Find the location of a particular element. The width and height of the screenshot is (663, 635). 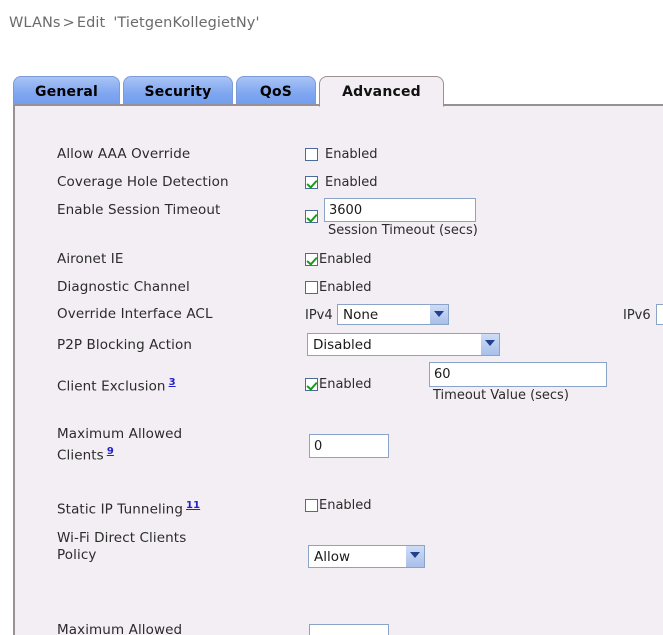

diagnostic-channel-control: Enabled is located at coordinates (338, 286).